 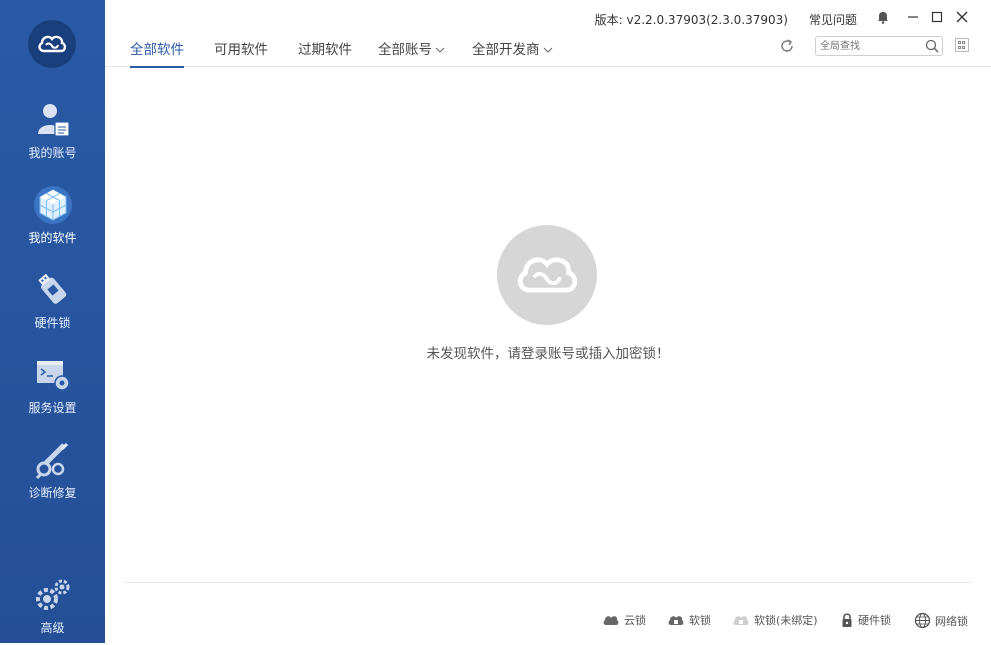 I want to click on refresh-icon, so click(x=787, y=46).